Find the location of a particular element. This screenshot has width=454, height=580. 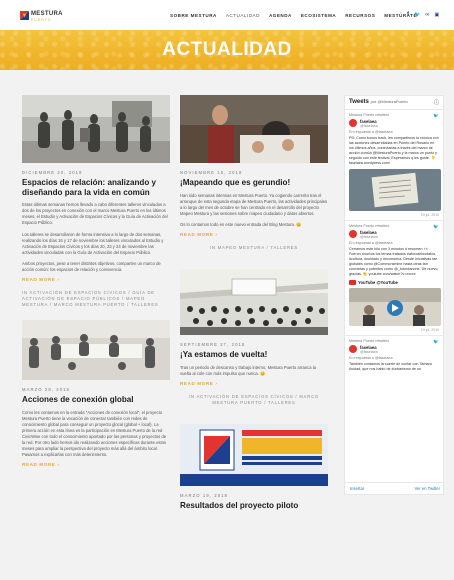

twitter-timeline-by: por @MesturaPuerto is located at coordinates (389, 101).